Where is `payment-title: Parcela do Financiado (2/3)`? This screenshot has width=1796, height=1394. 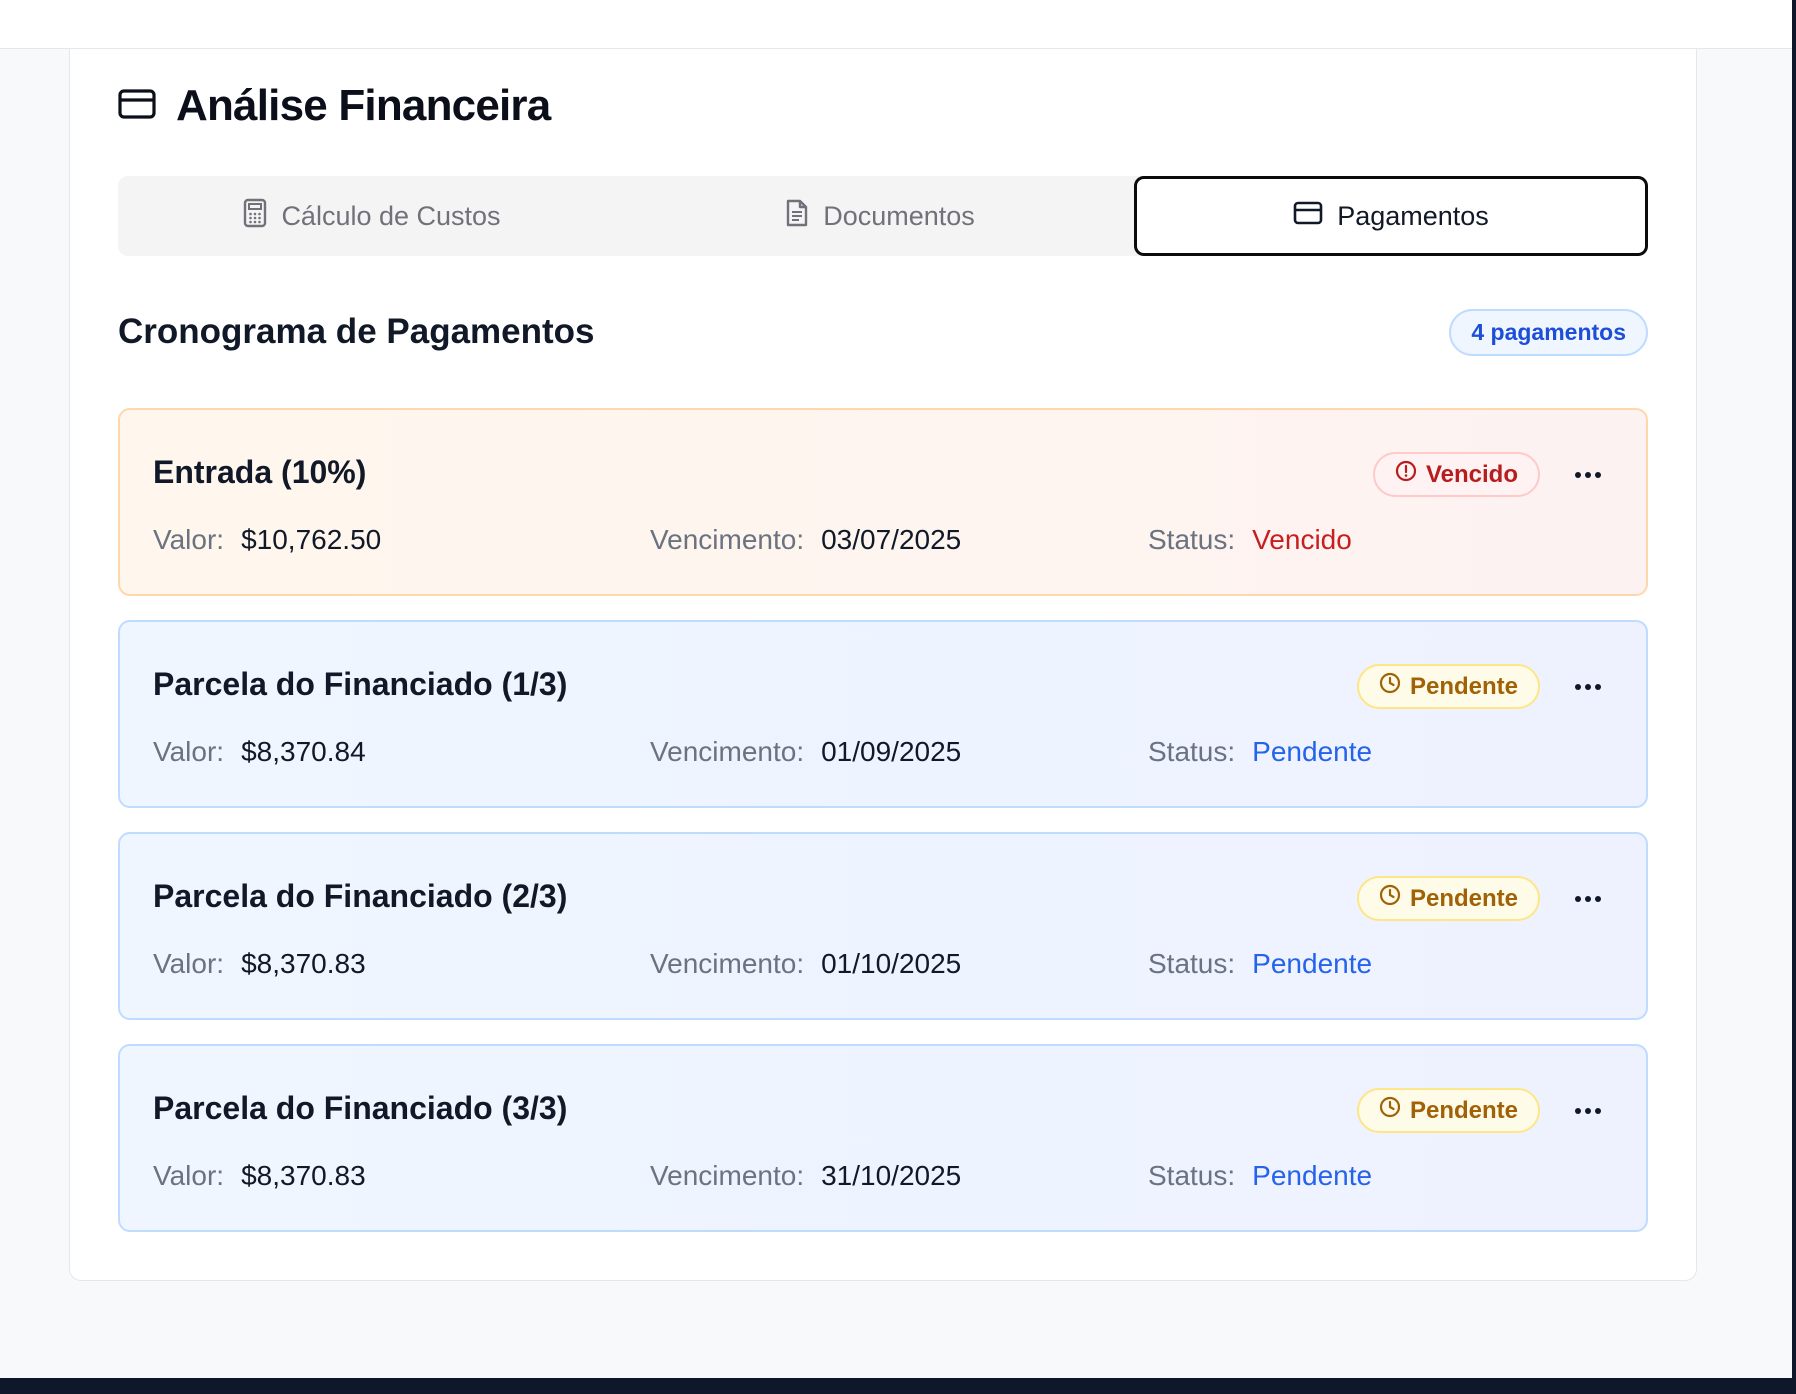
payment-title: Parcela do Financiado (2/3) is located at coordinates (360, 896).